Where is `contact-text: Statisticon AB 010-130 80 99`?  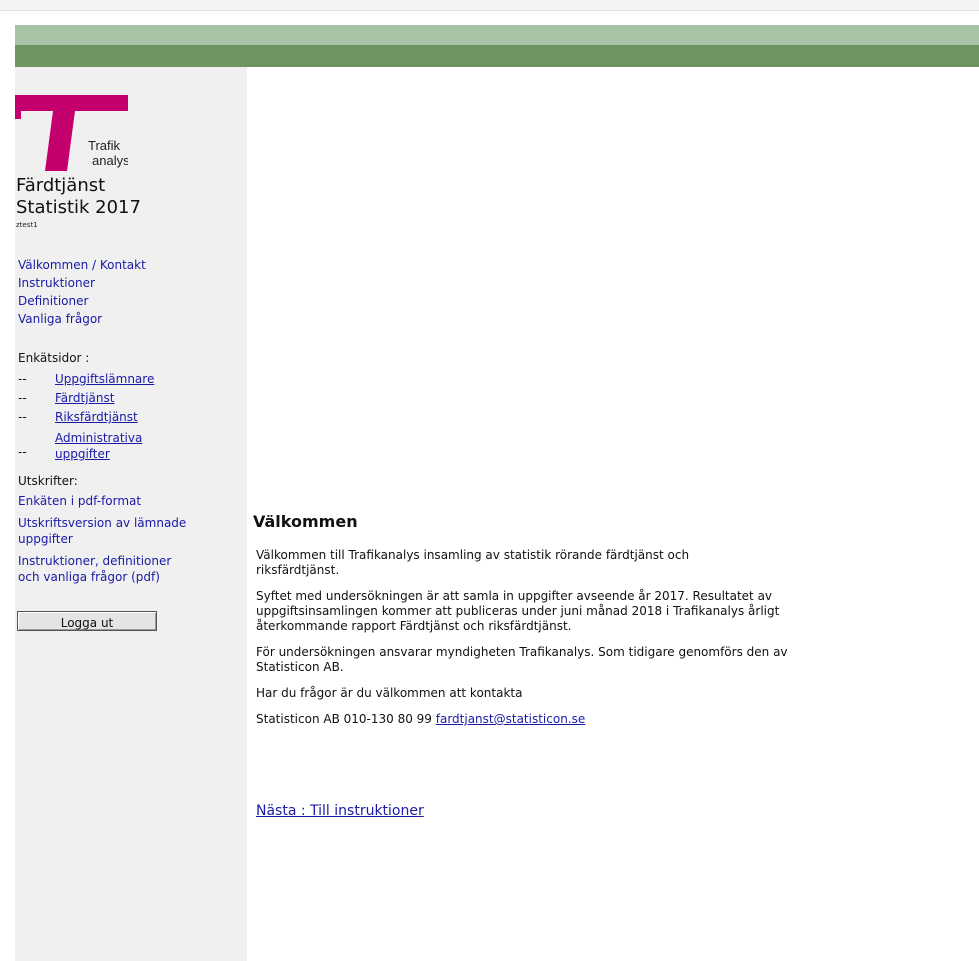 contact-text: Statisticon AB 010-130 80 99 is located at coordinates (346, 719).